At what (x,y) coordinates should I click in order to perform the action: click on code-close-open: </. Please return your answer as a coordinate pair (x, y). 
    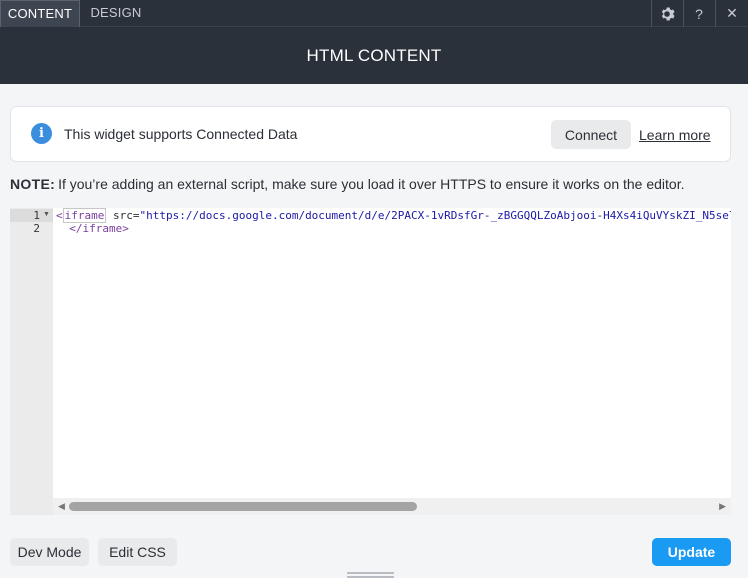
    Looking at the image, I should click on (76, 228).